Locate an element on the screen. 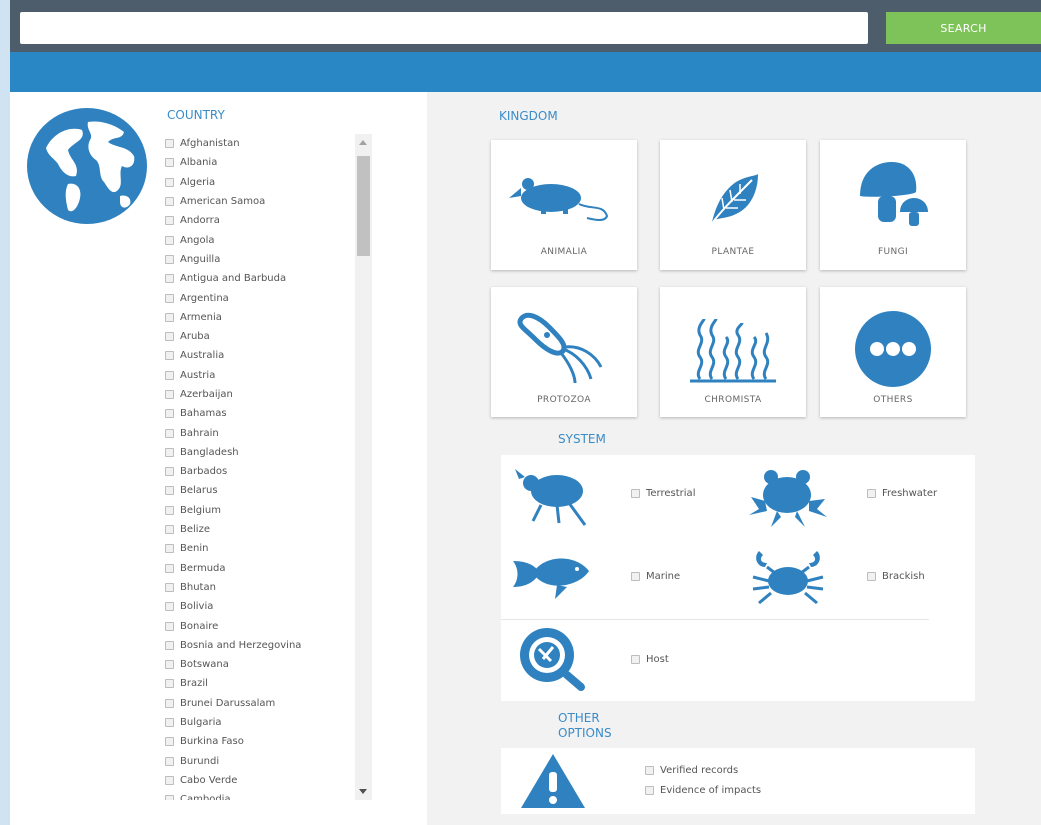  country-item: Benin is located at coordinates (270, 548).